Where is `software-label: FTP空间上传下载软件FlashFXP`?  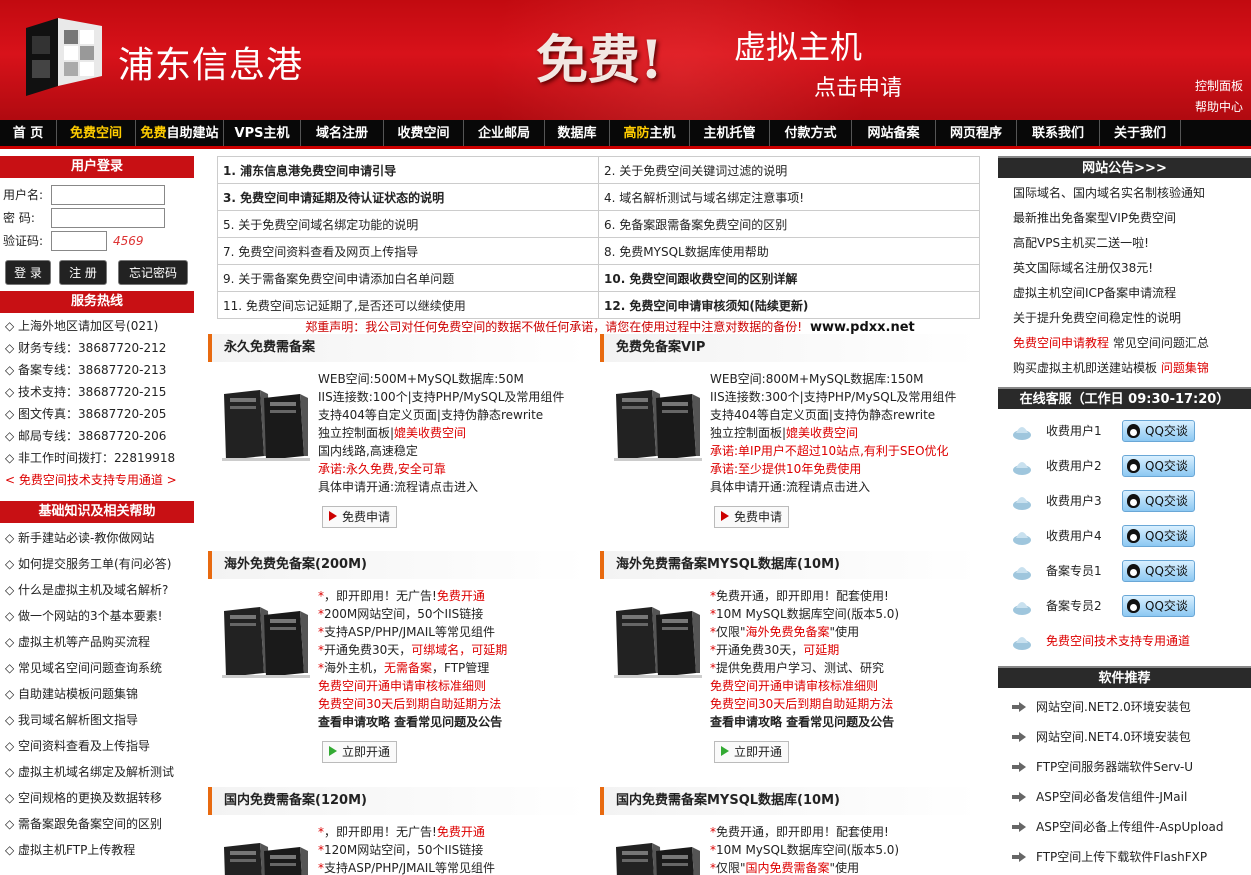 software-label: FTP空间上传下载软件FlashFXP is located at coordinates (1122, 857).